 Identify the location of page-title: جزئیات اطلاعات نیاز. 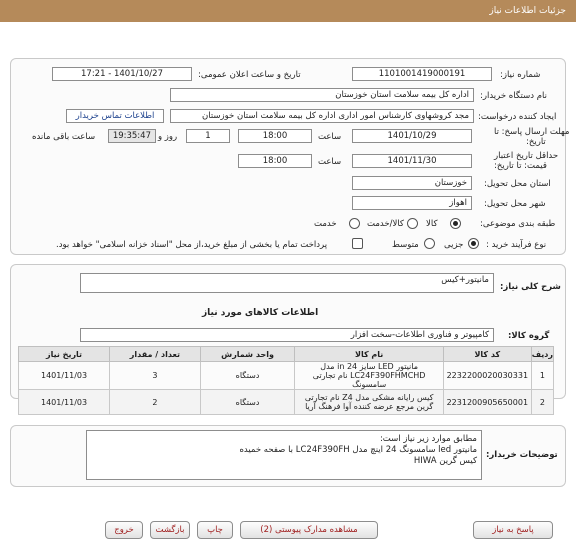
(527, 11).